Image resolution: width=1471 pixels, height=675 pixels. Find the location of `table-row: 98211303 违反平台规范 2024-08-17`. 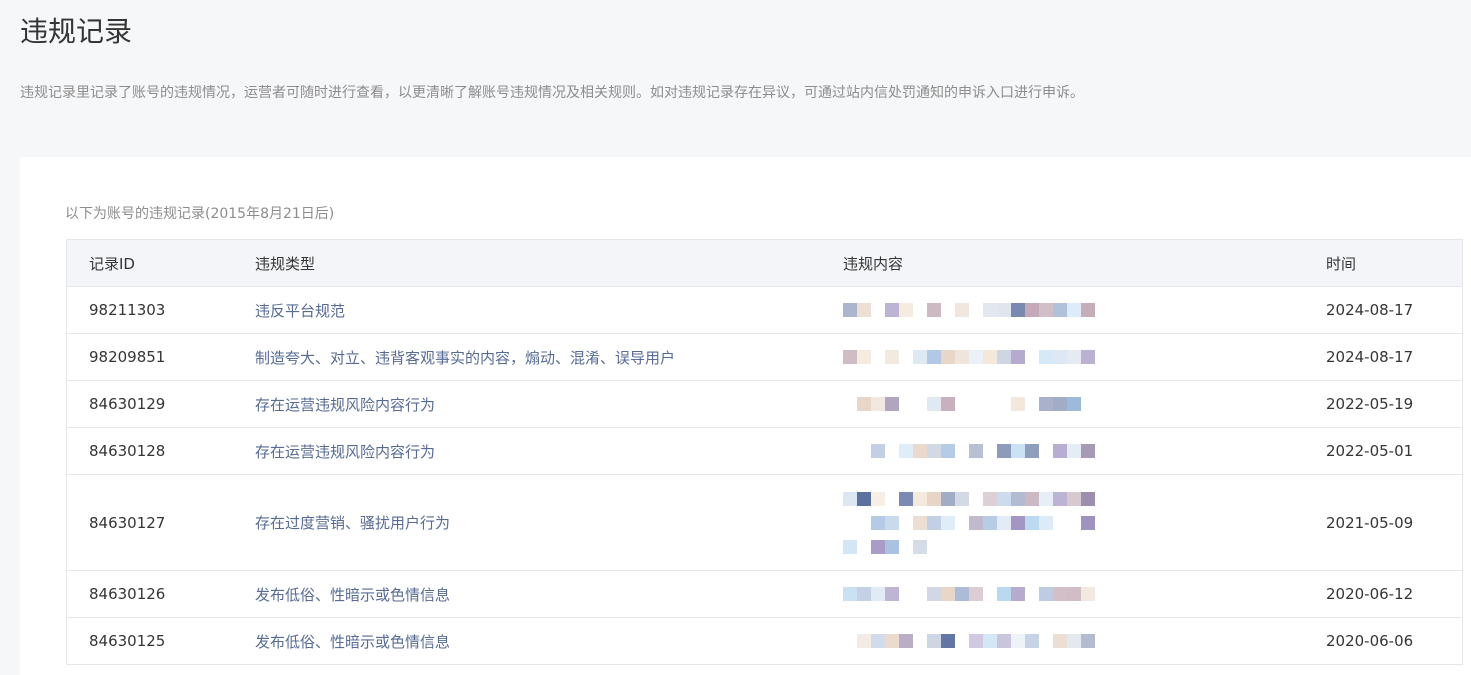

table-row: 98211303 违反平台规范 2024-08-17 is located at coordinates (764, 310).